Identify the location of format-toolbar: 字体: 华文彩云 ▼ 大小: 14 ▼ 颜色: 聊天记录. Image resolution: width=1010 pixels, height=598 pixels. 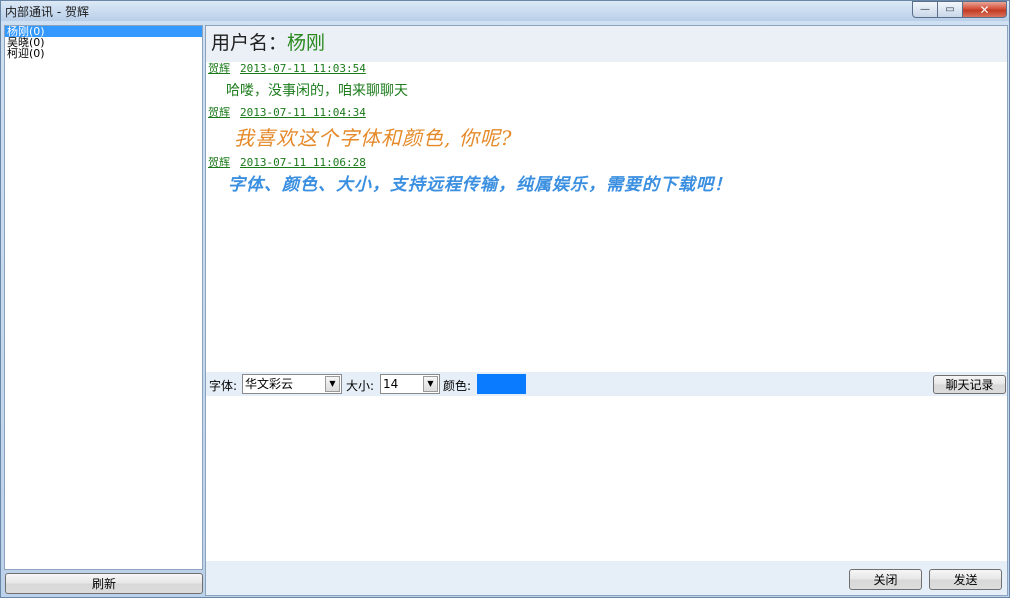
(606, 384).